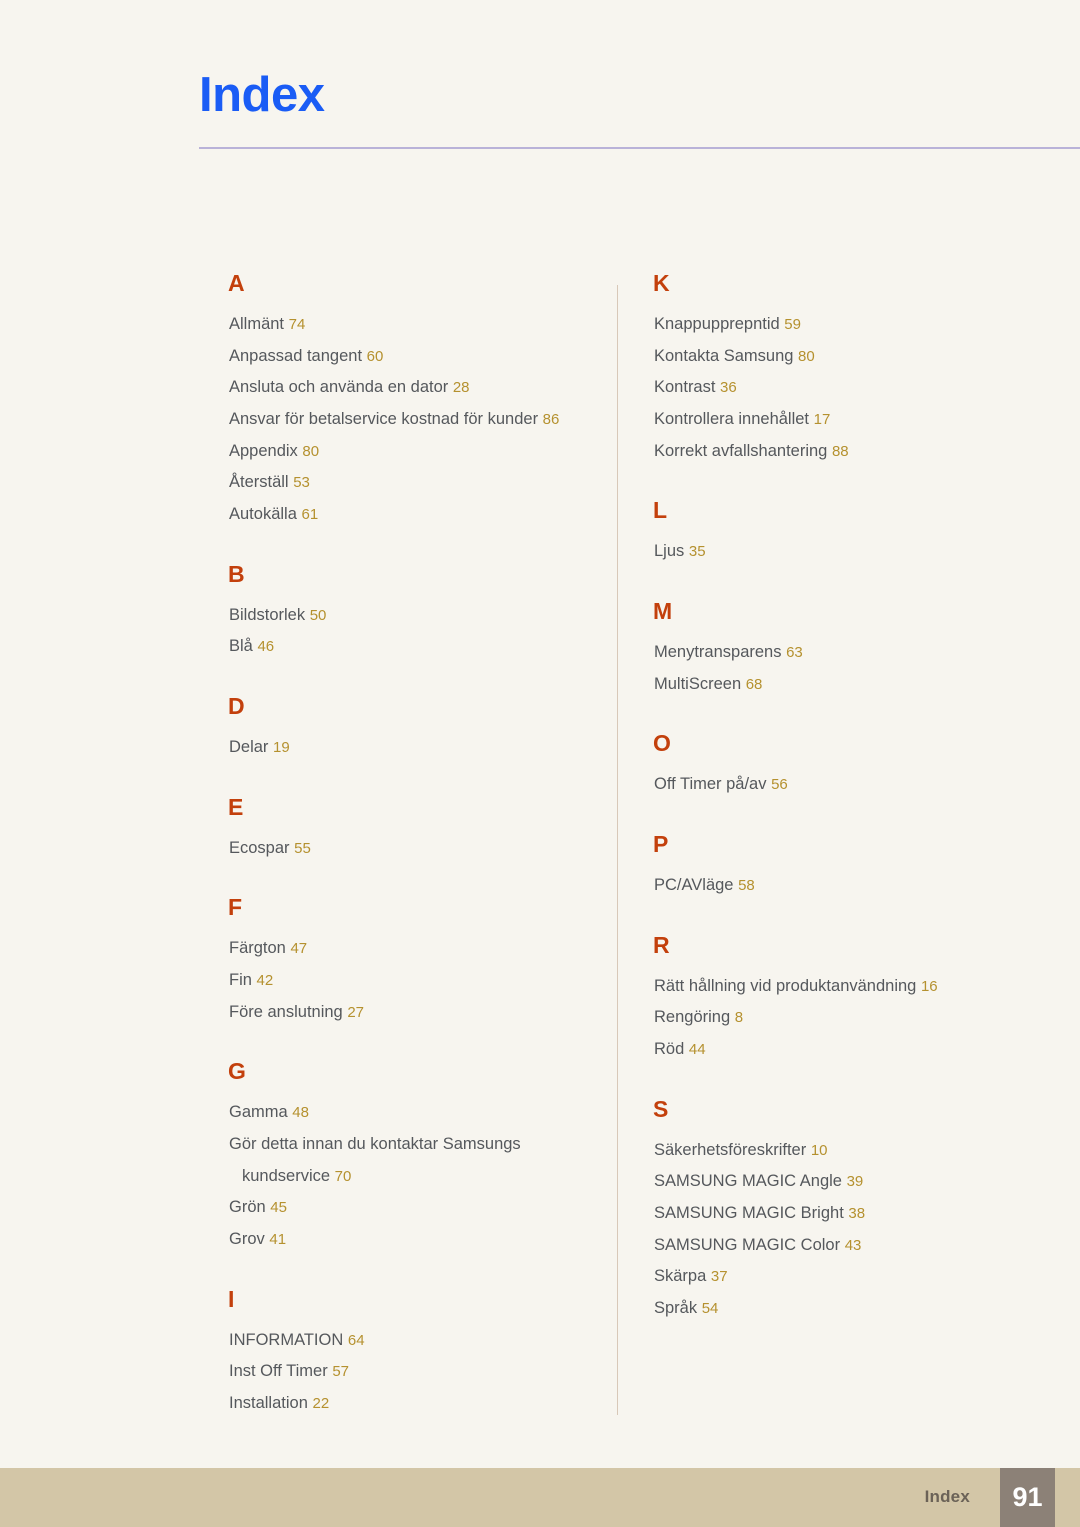 Image resolution: width=1080 pixels, height=1527 pixels. What do you see at coordinates (724, 355) in the screenshot?
I see `index-entry-label: Kontakta Samsung` at bounding box center [724, 355].